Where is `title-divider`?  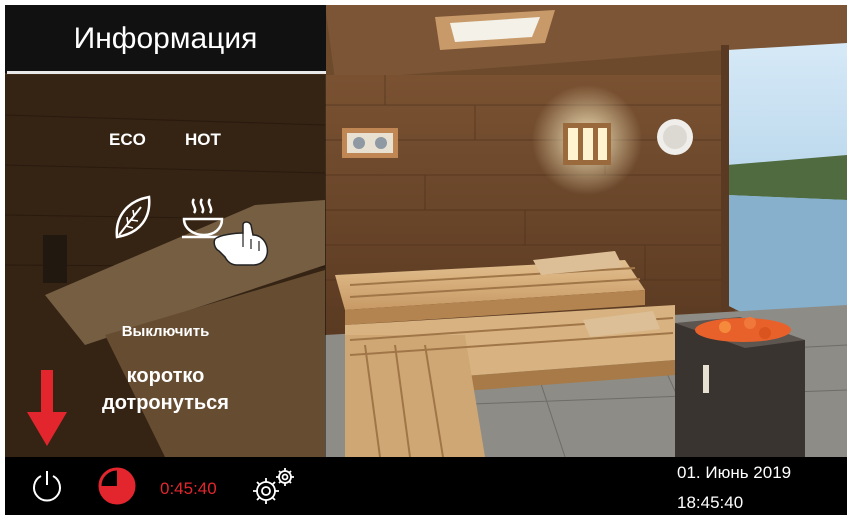
title-divider is located at coordinates (166, 72).